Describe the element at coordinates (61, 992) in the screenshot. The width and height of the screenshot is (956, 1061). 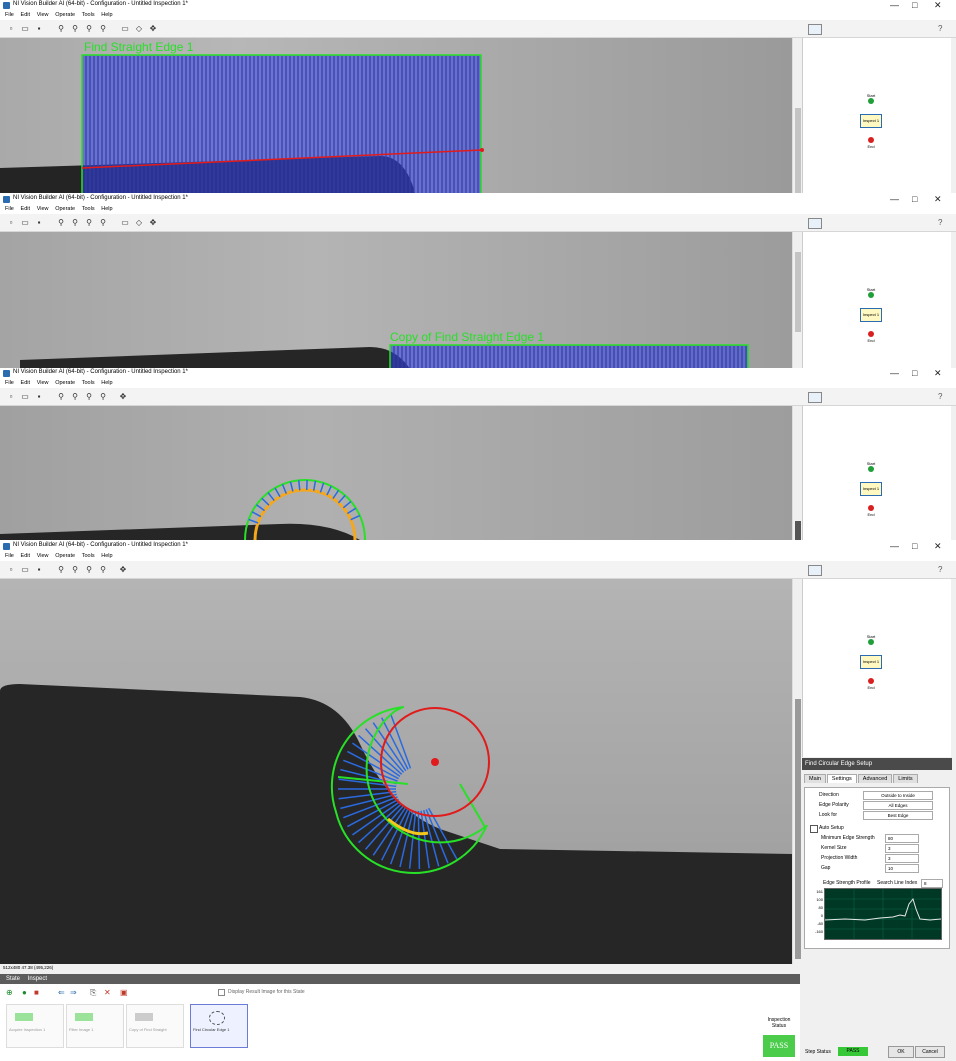
I see `move-left-icon: ⇐` at that location.